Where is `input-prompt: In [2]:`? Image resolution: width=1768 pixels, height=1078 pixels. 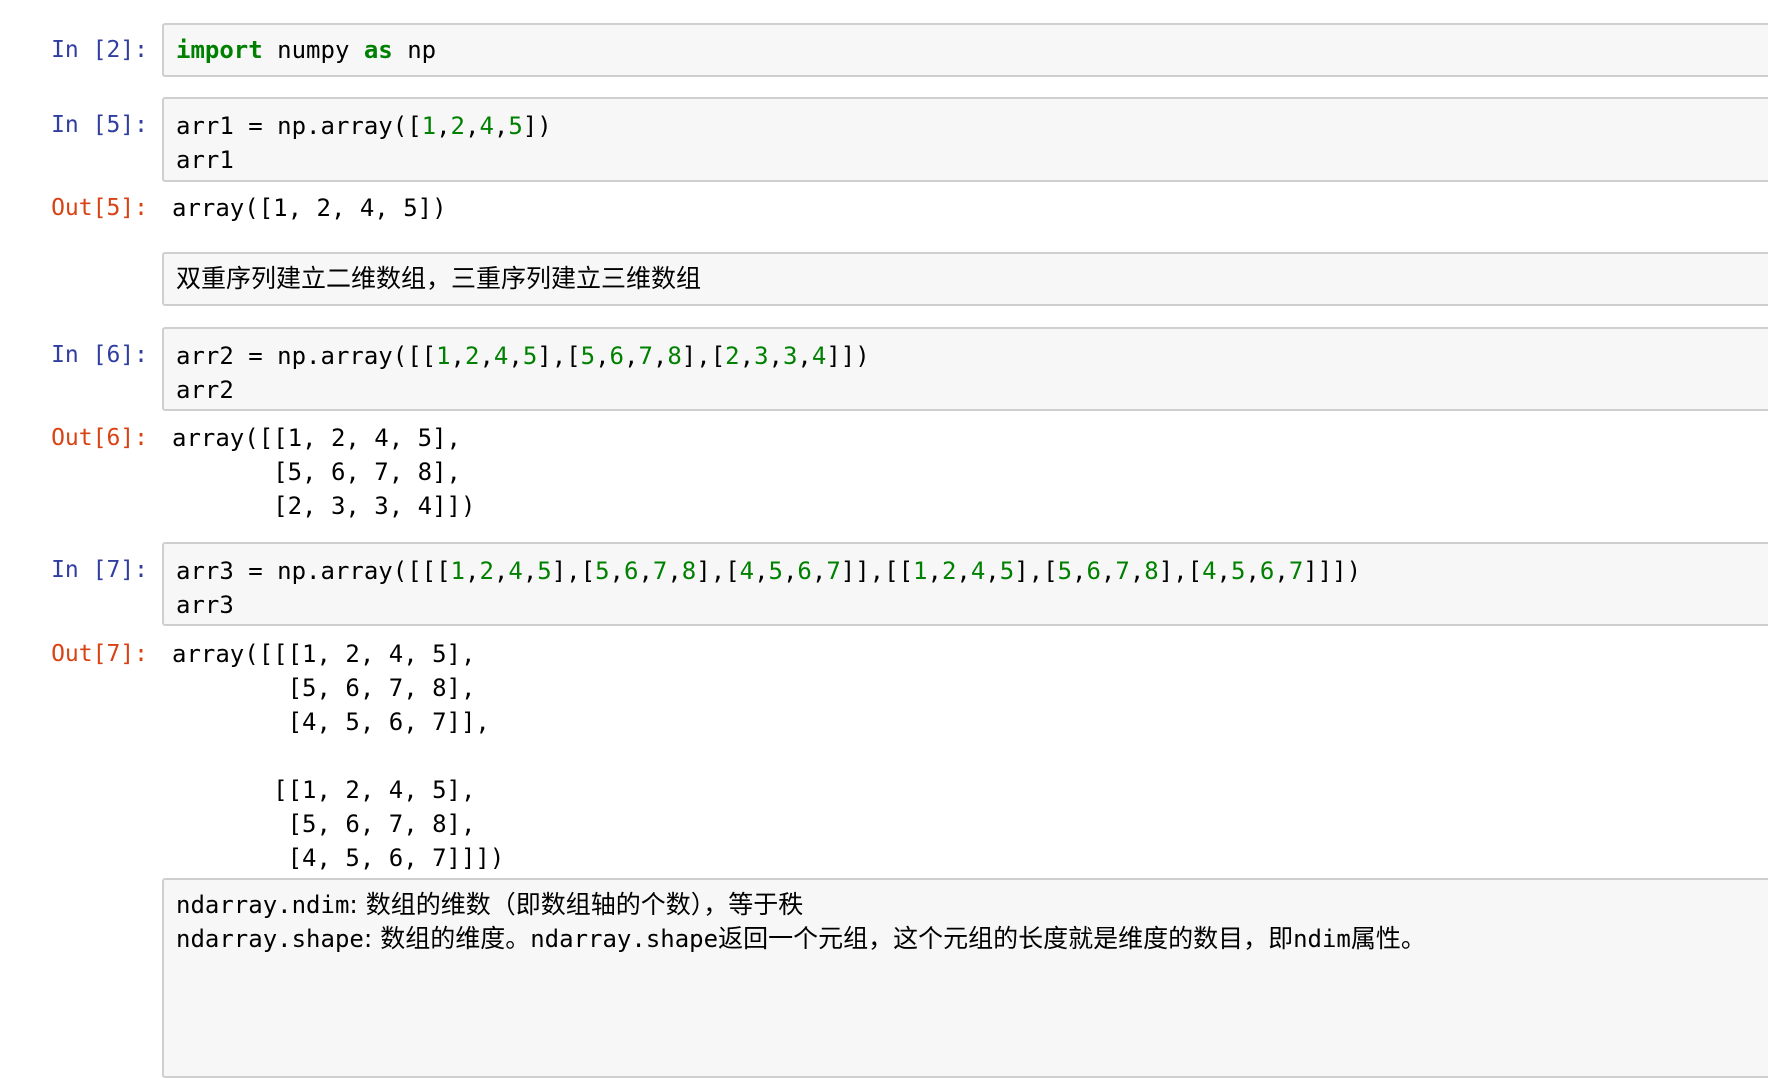
input-prompt: In [2]: is located at coordinates (99, 50).